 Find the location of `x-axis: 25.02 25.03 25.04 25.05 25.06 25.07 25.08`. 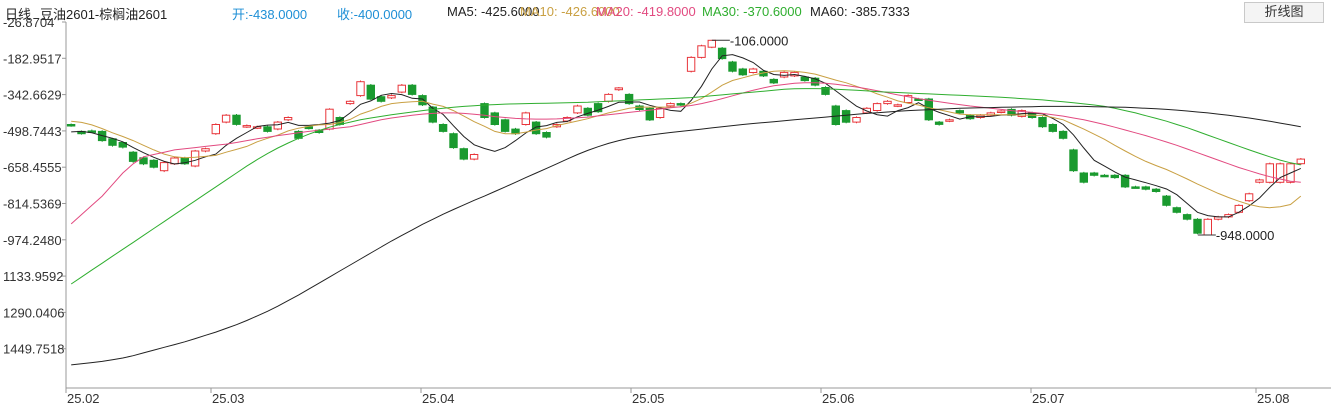

x-axis: 25.02 25.03 25.04 25.05 25.06 25.07 25.08 is located at coordinates (698, 396).